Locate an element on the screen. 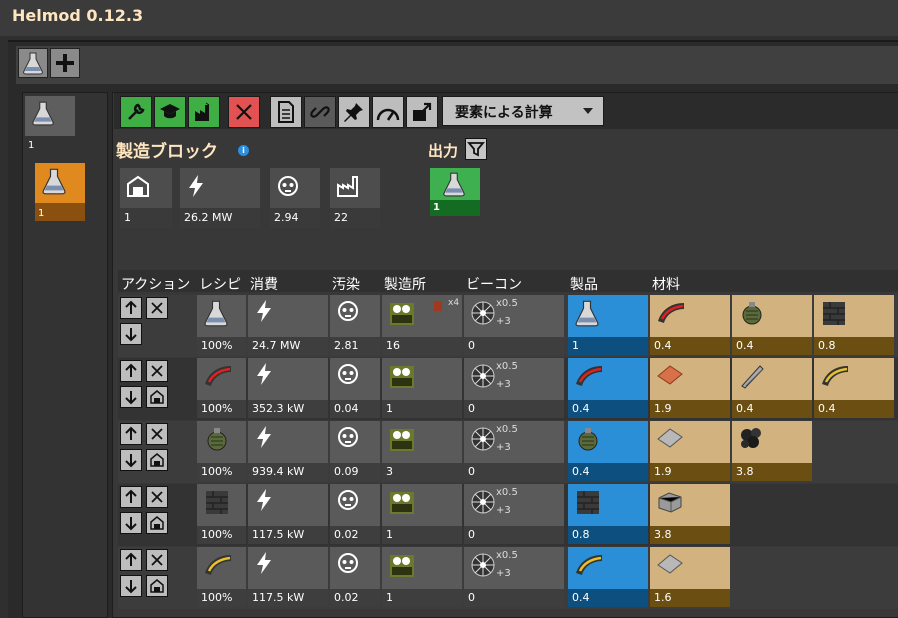  summary-blocks: 1 is located at coordinates (146, 198).